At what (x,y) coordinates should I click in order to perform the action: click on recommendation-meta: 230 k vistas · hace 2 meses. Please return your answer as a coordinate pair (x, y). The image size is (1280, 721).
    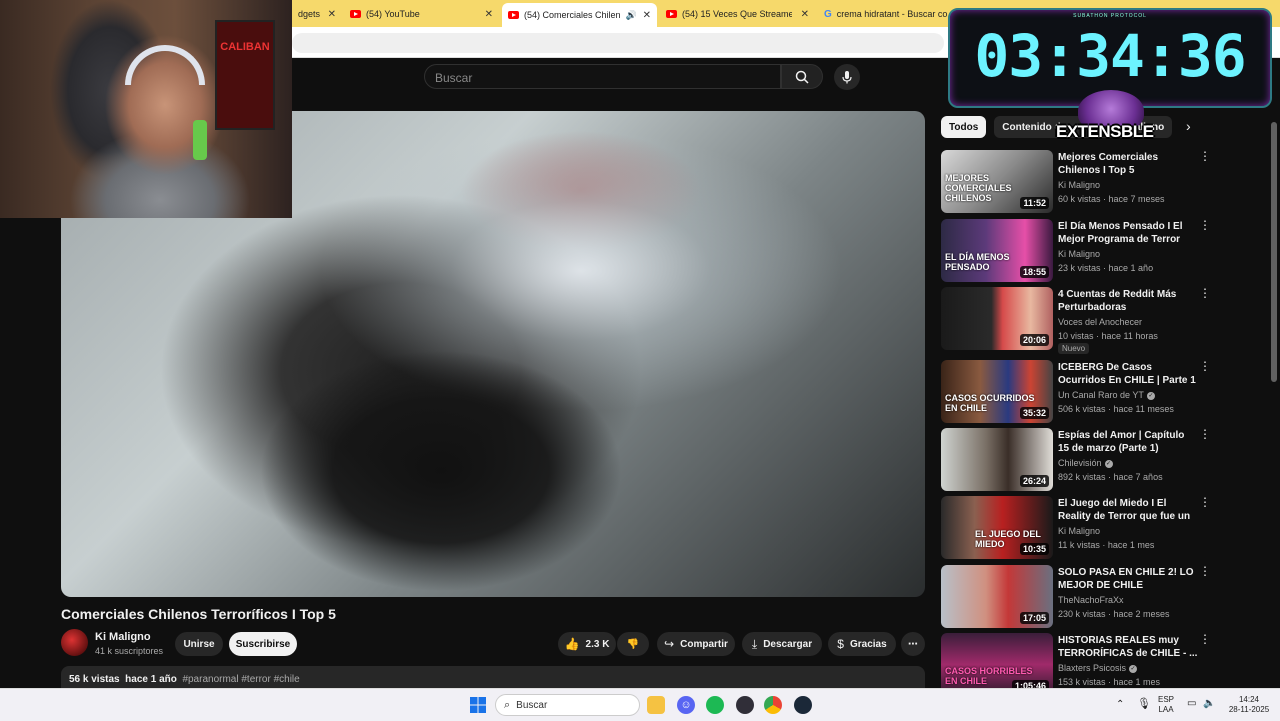
    Looking at the image, I should click on (1114, 614).